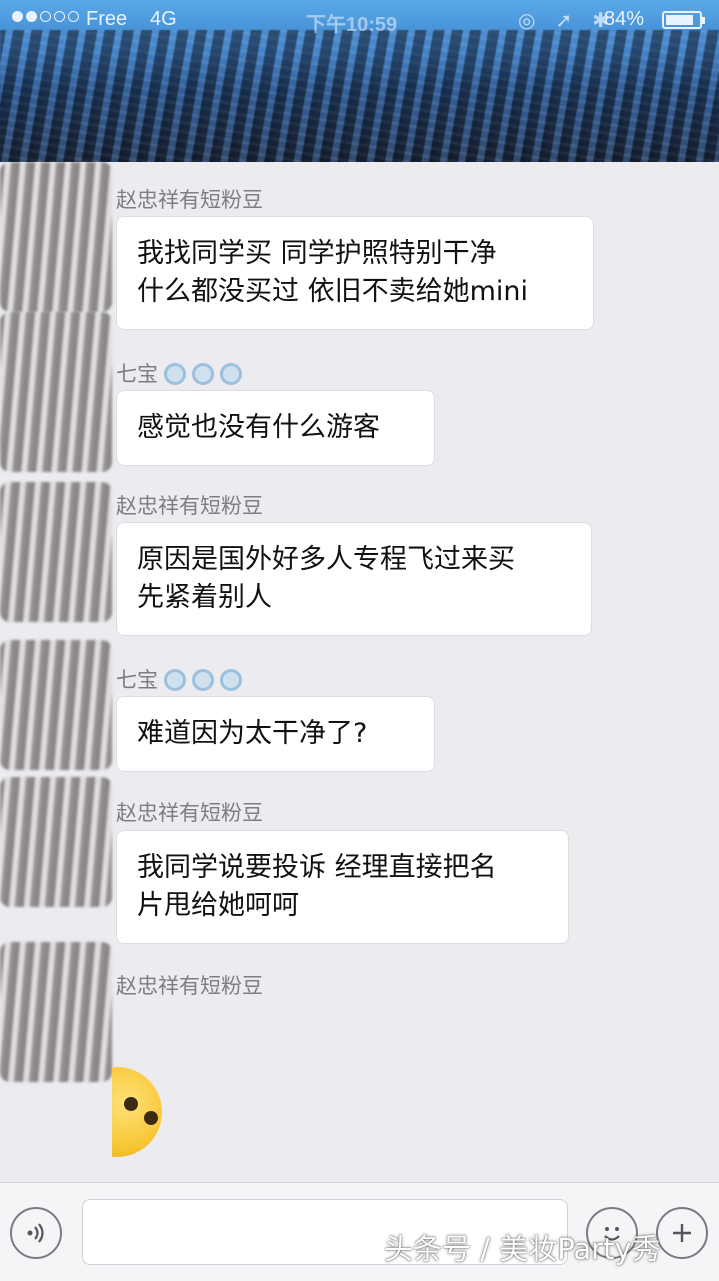  I want to click on plus-icon, so click(682, 1233).